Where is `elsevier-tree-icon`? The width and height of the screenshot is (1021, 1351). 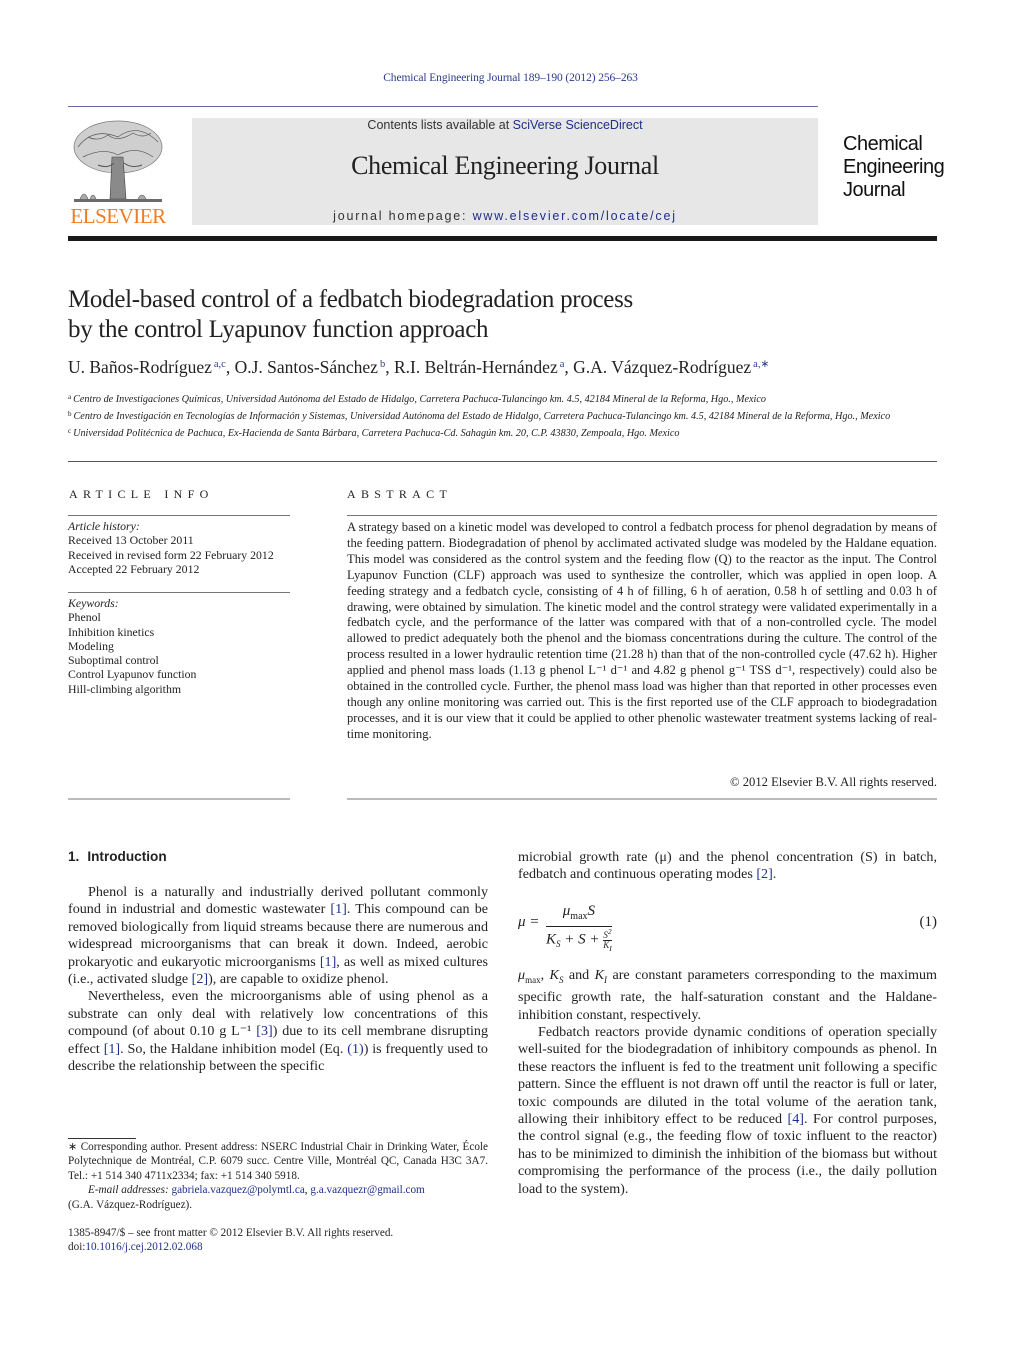
elsevier-tree-icon is located at coordinates (118, 161).